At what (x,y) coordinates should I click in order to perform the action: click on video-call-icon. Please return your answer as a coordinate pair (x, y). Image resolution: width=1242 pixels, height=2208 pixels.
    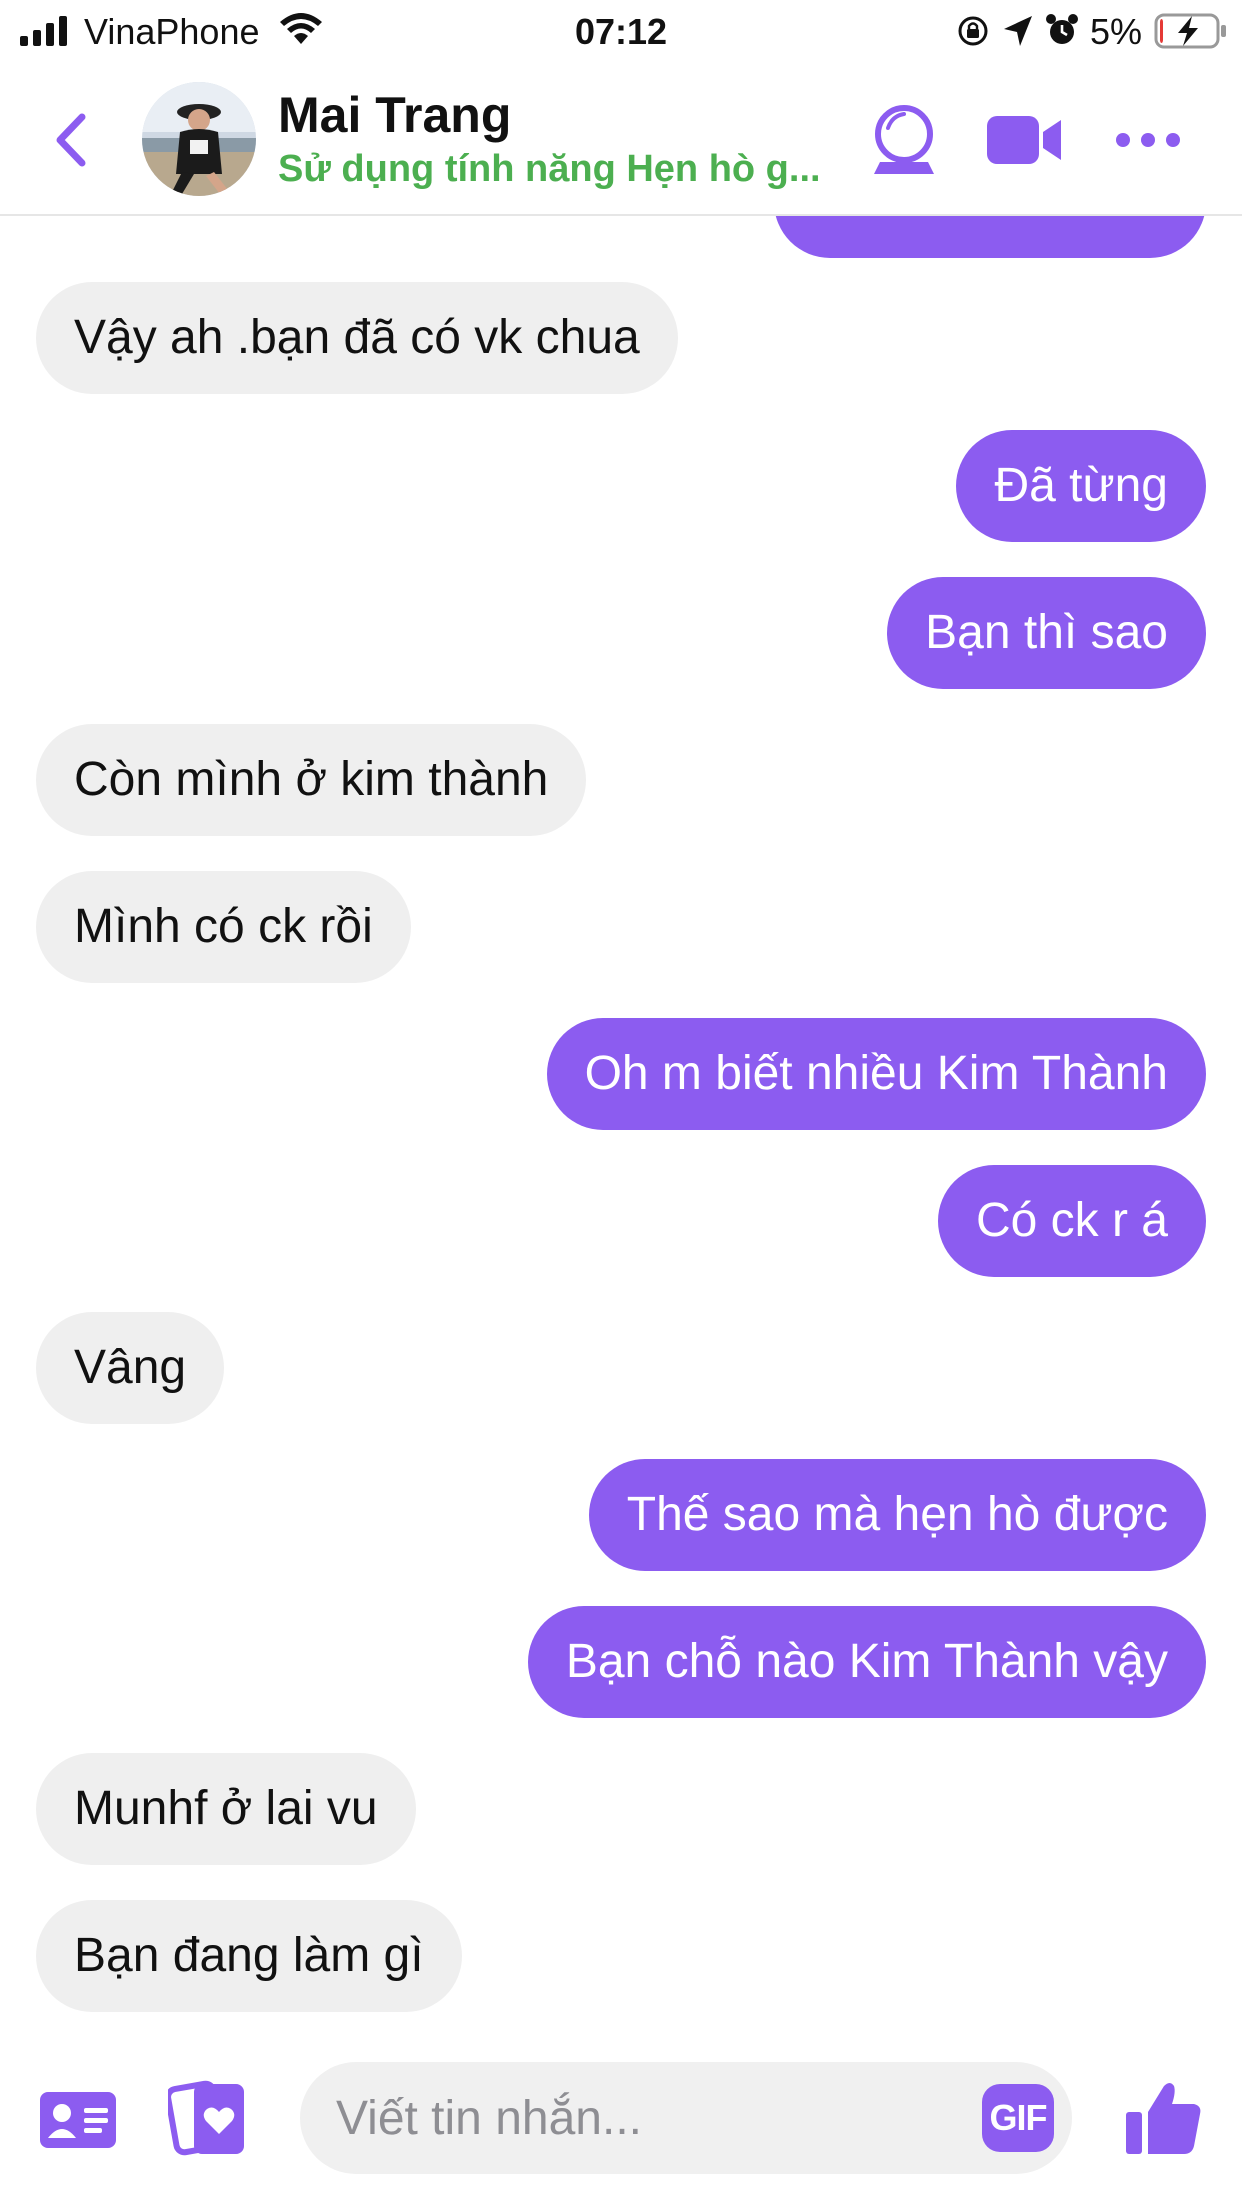
    Looking at the image, I should click on (1024, 140).